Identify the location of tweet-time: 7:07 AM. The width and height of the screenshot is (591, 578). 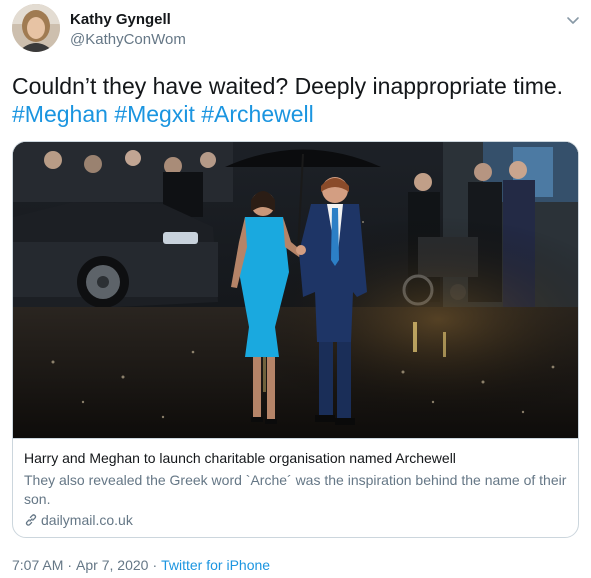
(37, 565).